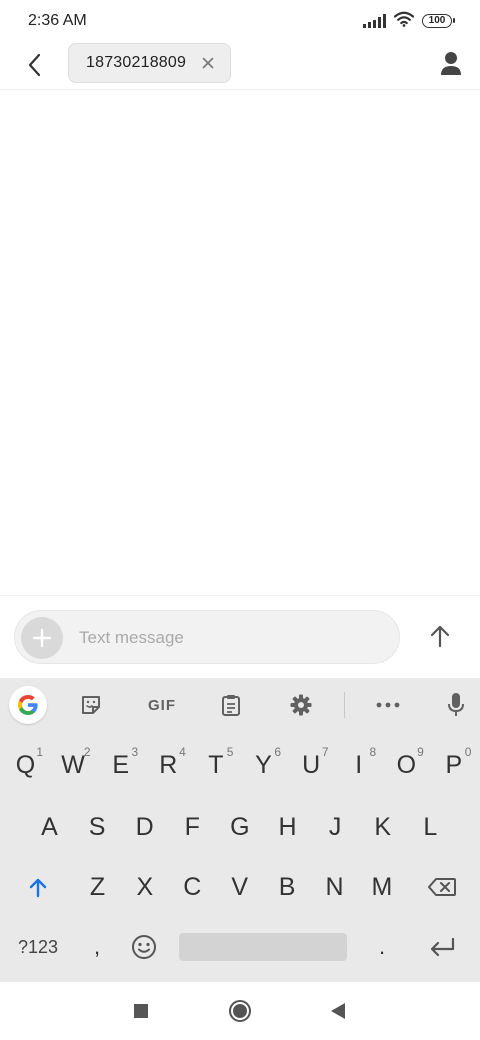  What do you see at coordinates (39, 752) in the screenshot?
I see `key-number-hint: 1` at bounding box center [39, 752].